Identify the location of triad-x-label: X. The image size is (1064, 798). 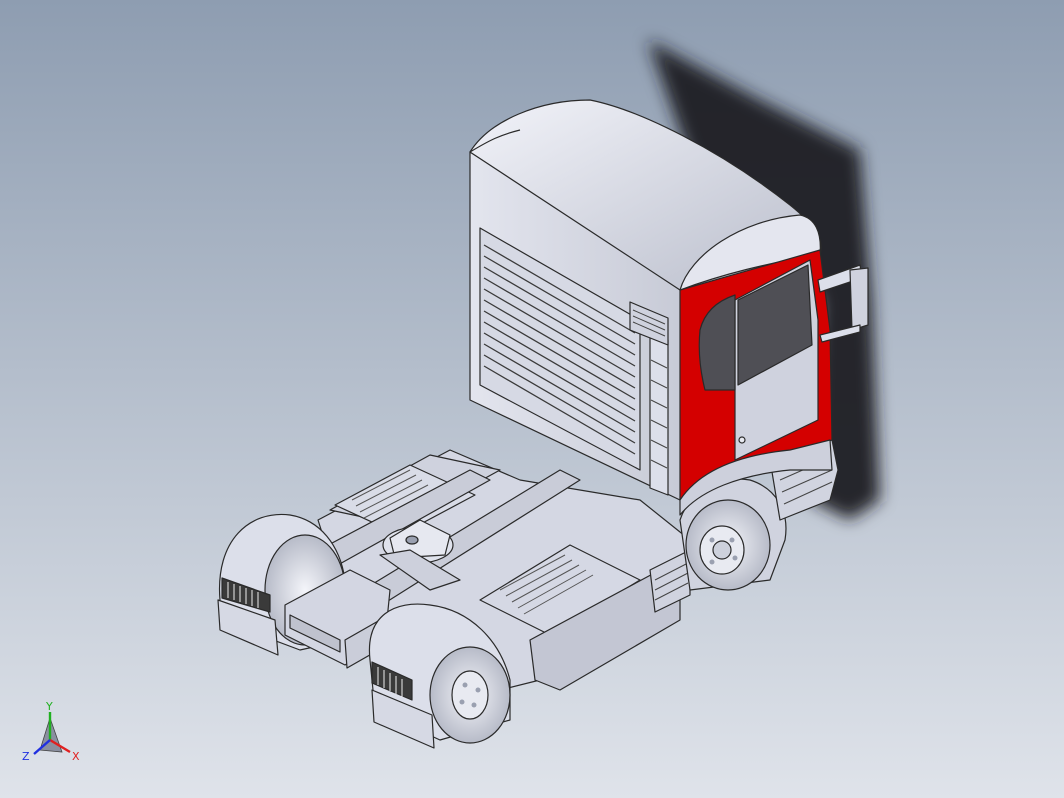
(76, 756).